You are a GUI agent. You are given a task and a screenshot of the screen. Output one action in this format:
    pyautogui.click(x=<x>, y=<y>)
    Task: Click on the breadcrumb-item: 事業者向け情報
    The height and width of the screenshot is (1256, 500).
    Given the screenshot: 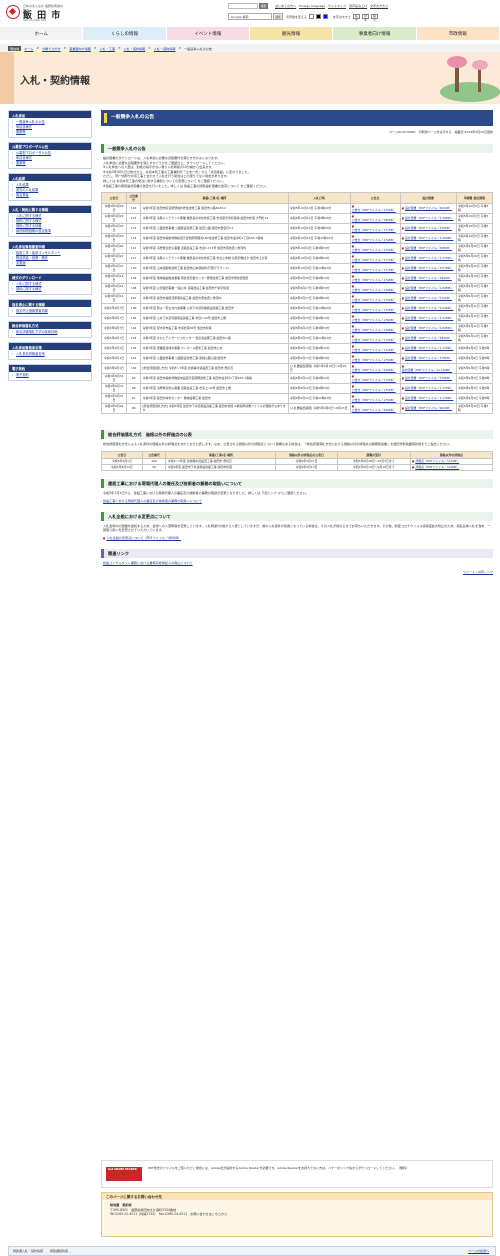 What is the action you would take?
    pyautogui.click(x=80, y=48)
    